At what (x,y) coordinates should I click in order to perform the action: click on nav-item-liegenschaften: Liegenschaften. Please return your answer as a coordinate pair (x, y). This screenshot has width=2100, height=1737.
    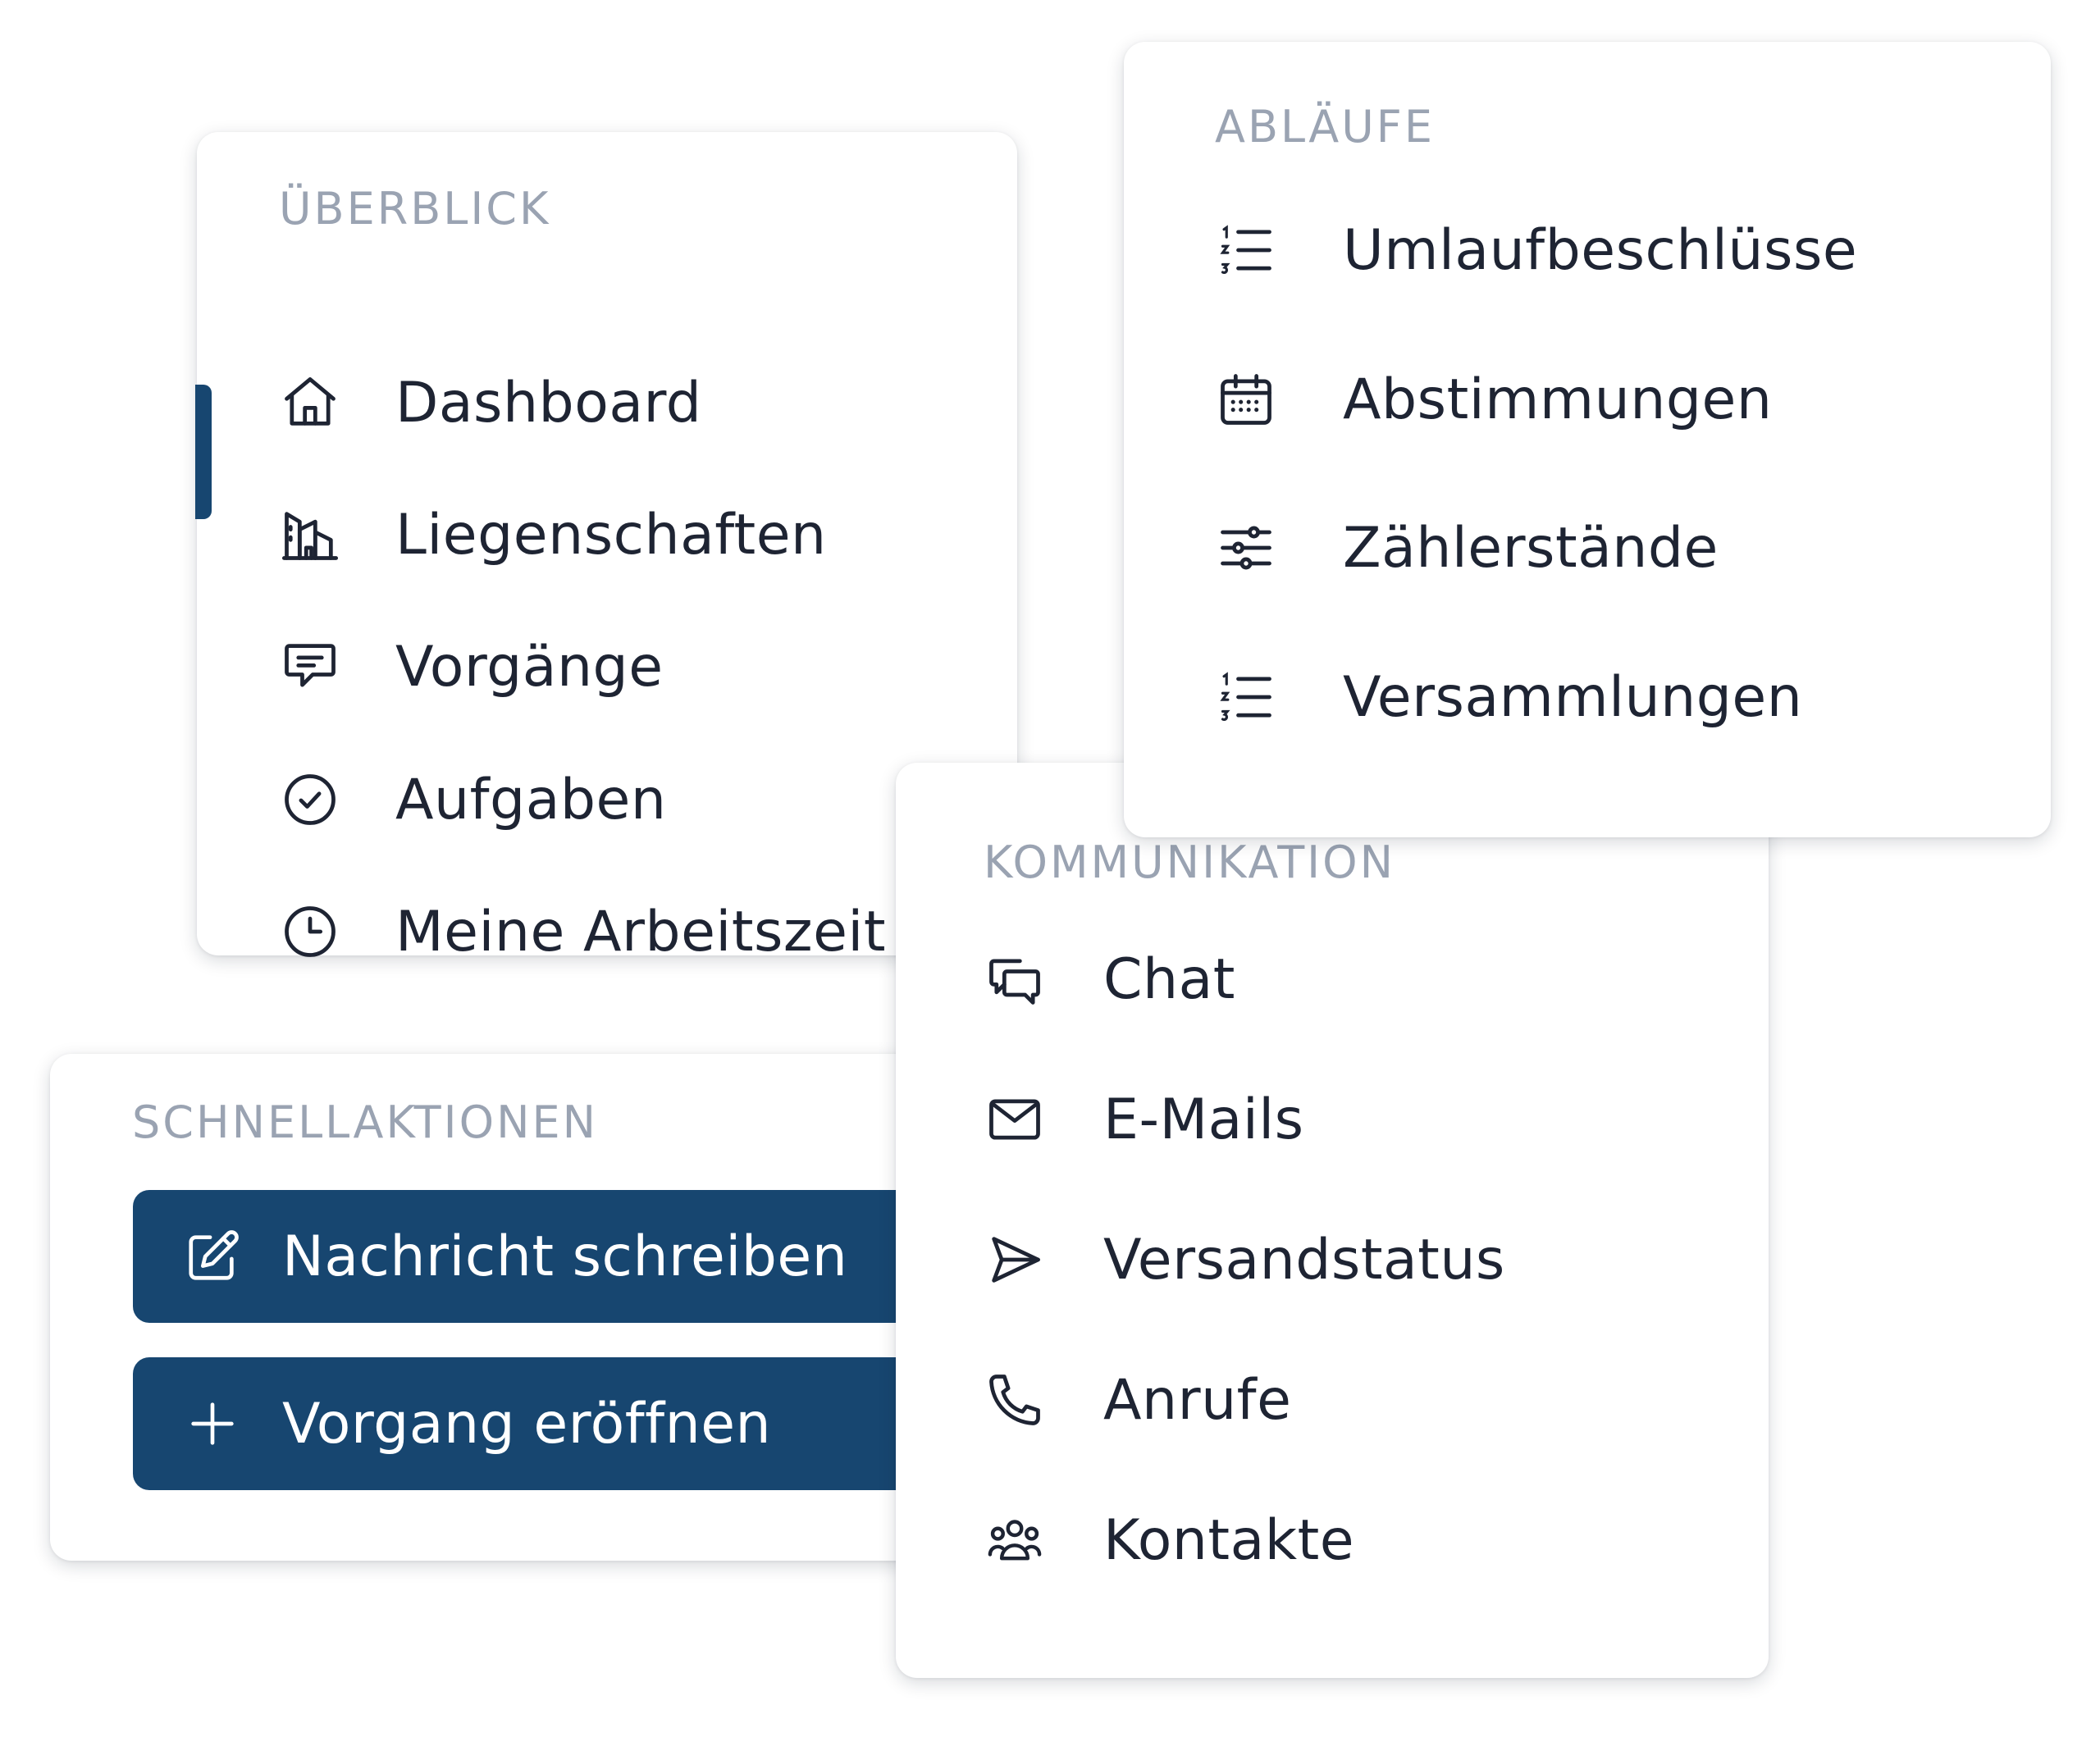
    Looking at the image, I should click on (553, 535).